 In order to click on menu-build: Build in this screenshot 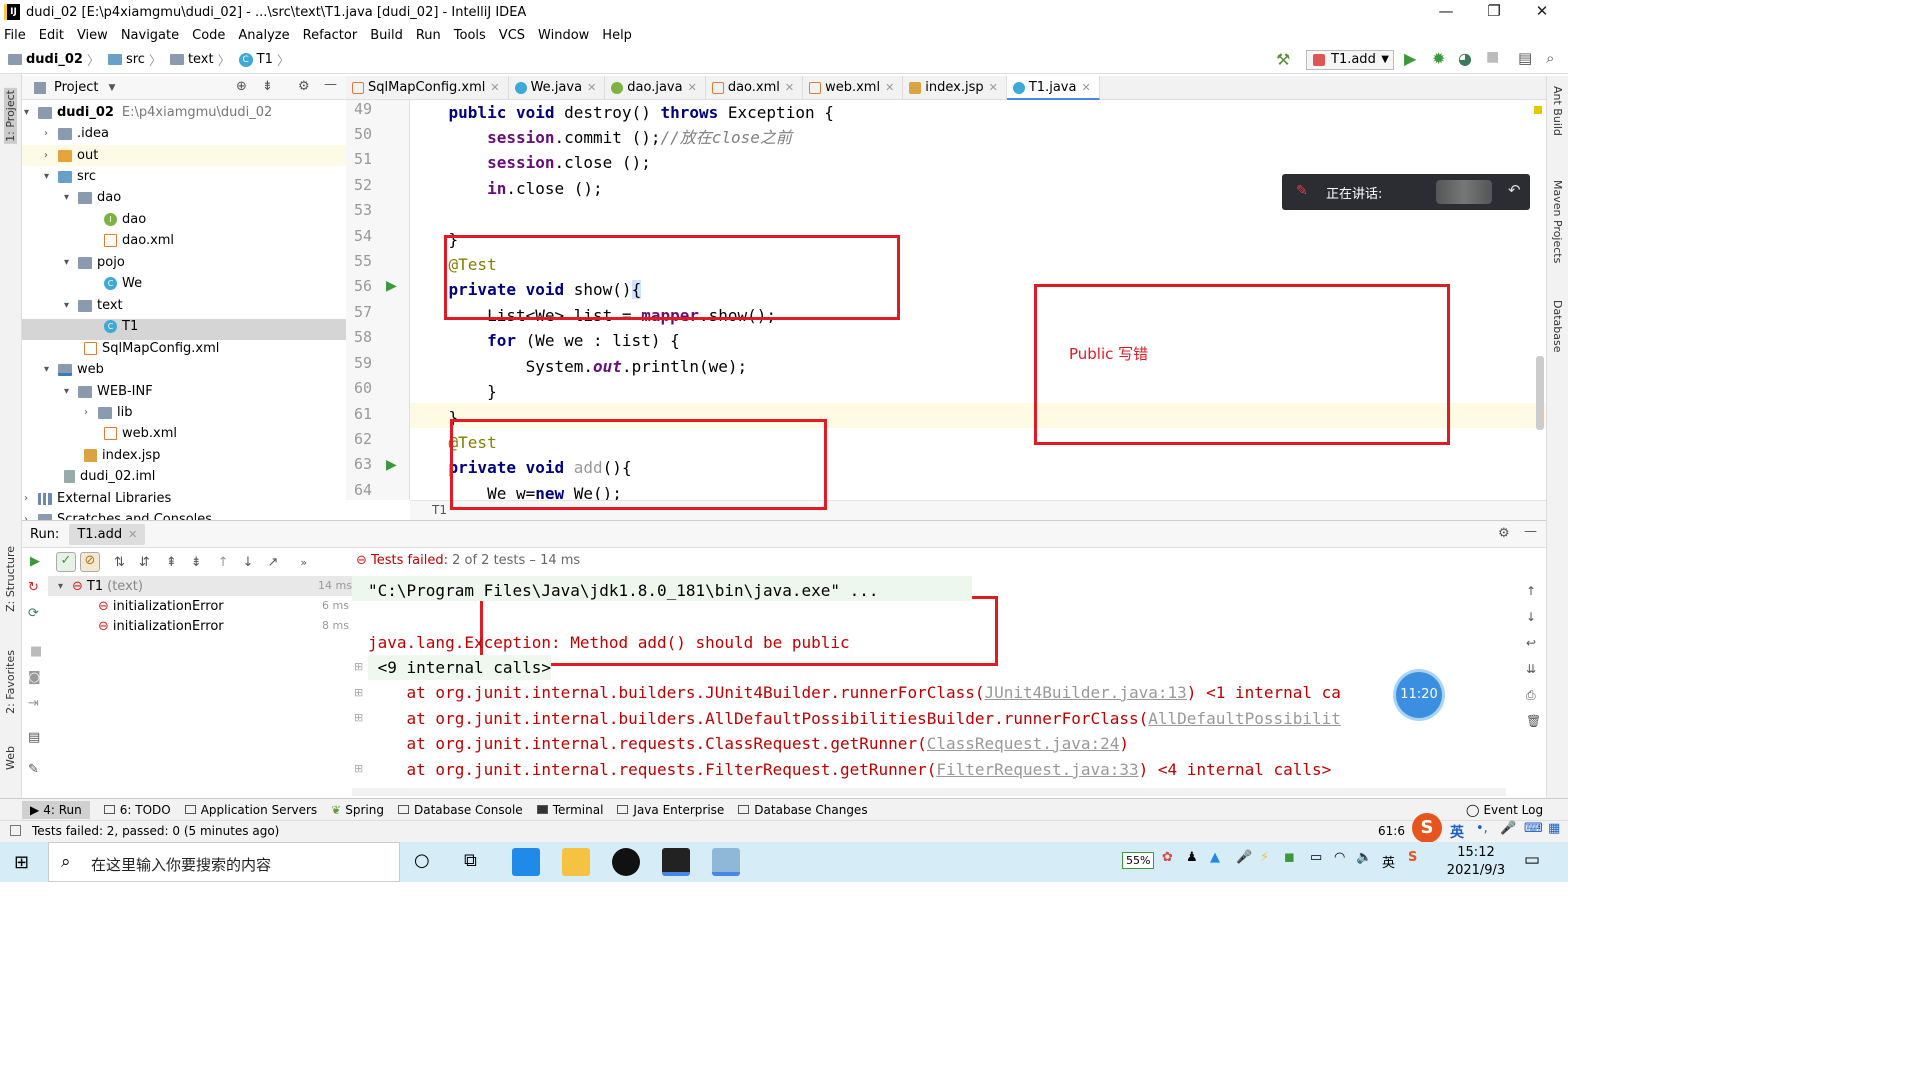, I will do `click(386, 35)`.